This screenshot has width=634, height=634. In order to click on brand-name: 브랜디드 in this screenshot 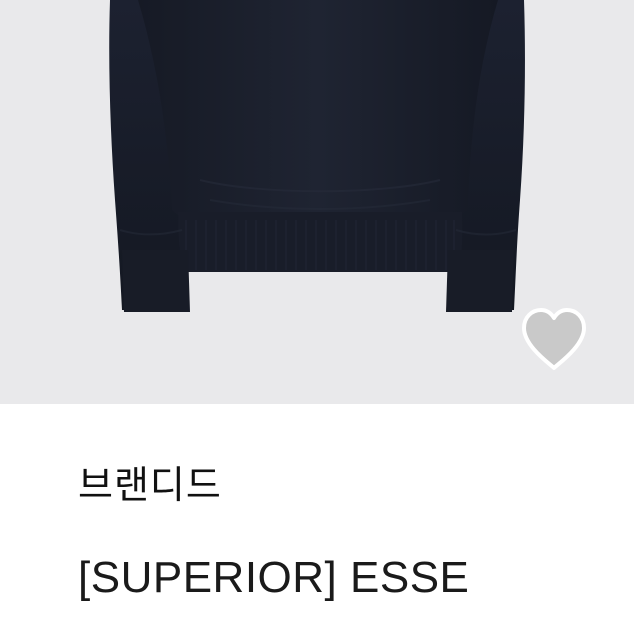, I will do `click(150, 485)`.